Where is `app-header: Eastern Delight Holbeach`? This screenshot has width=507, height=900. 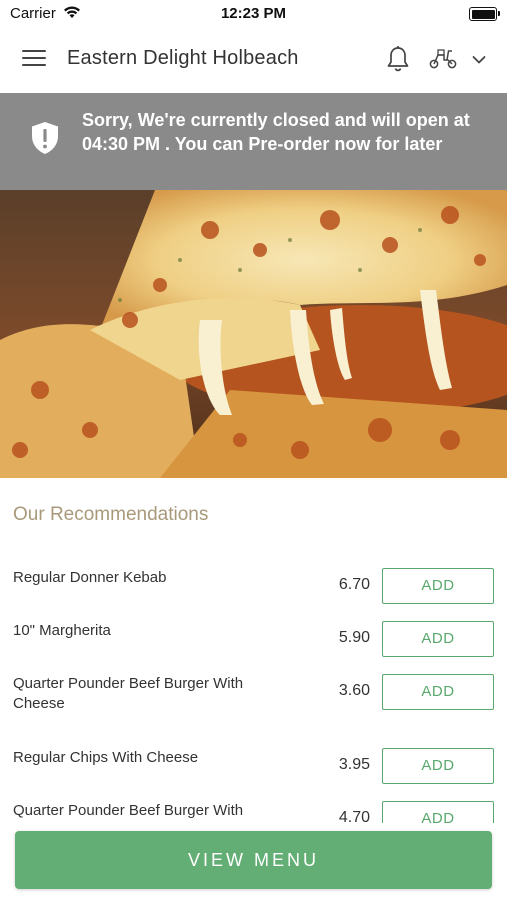 app-header: Eastern Delight Holbeach is located at coordinates (253, 60).